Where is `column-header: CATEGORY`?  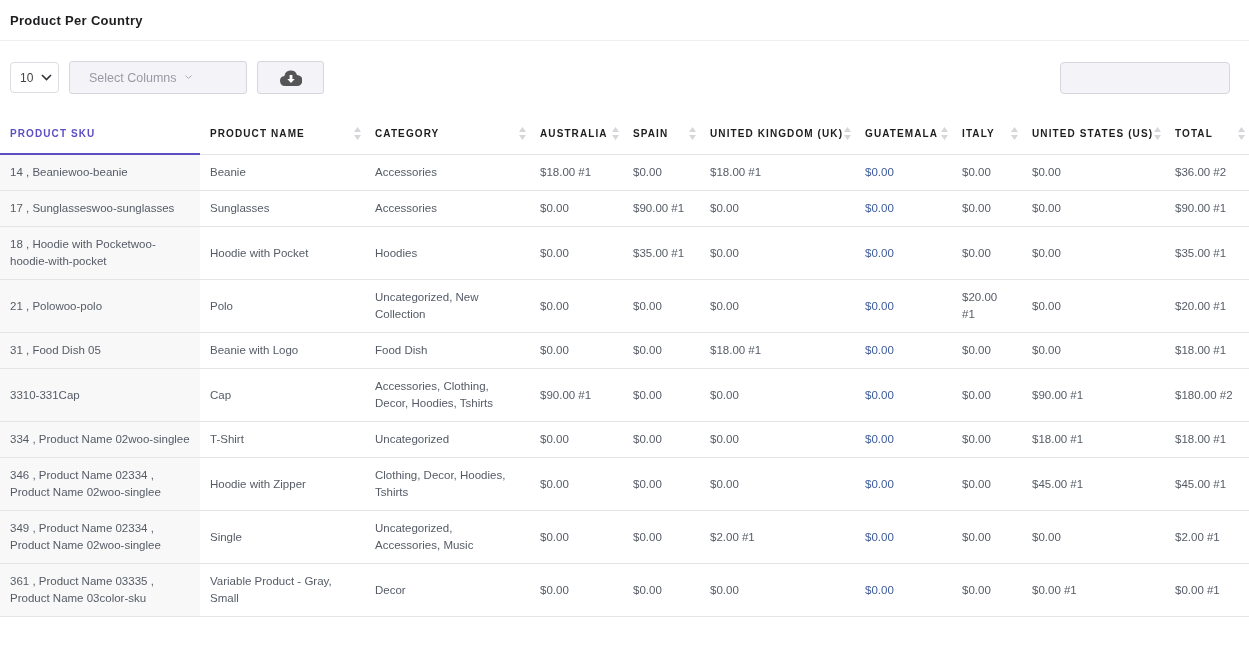
column-header: CATEGORY is located at coordinates (447, 133).